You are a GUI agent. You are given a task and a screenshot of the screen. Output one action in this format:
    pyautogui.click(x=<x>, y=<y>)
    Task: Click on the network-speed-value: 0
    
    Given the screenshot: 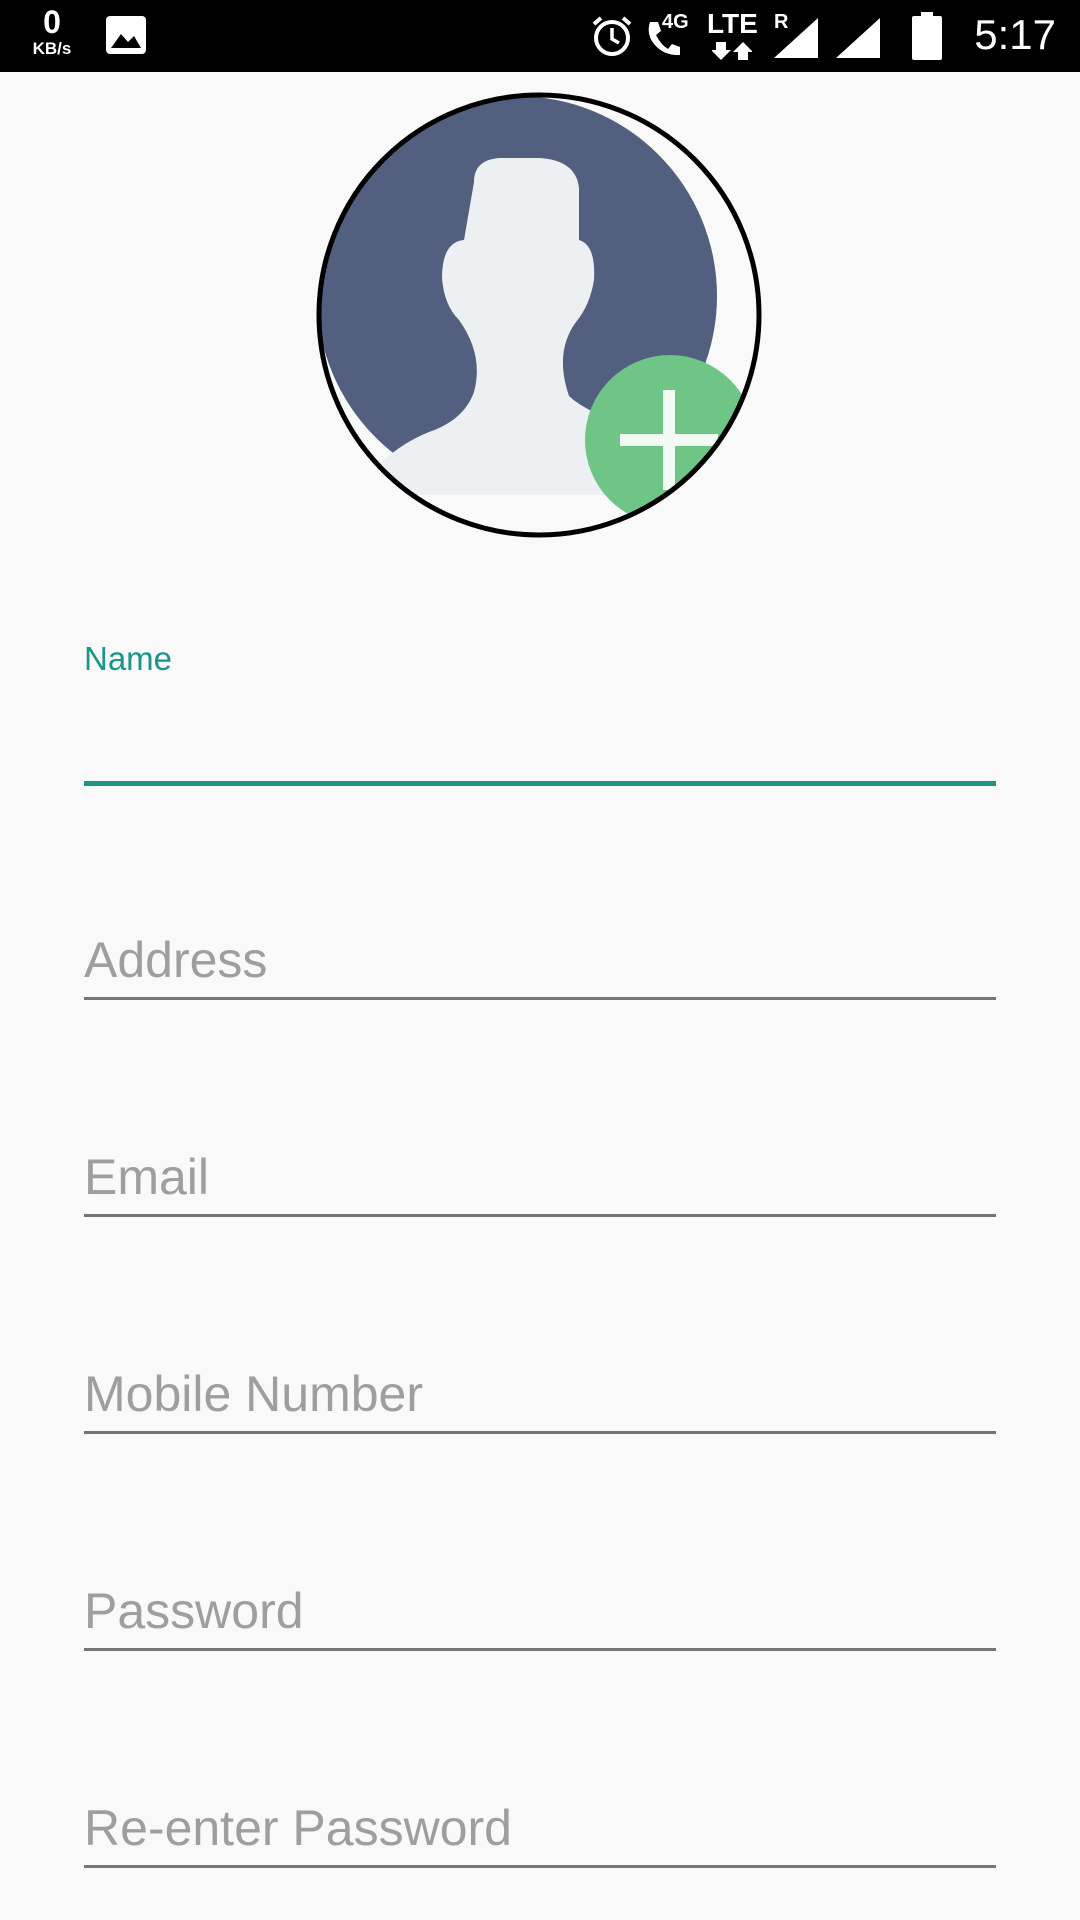 What is the action you would take?
    pyautogui.click(x=52, y=22)
    